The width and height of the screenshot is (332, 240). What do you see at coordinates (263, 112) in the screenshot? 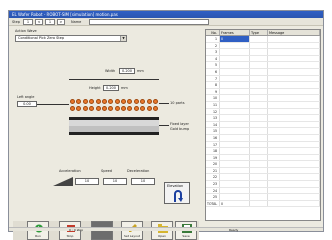
I see `table-row: 12` at bounding box center [263, 112].